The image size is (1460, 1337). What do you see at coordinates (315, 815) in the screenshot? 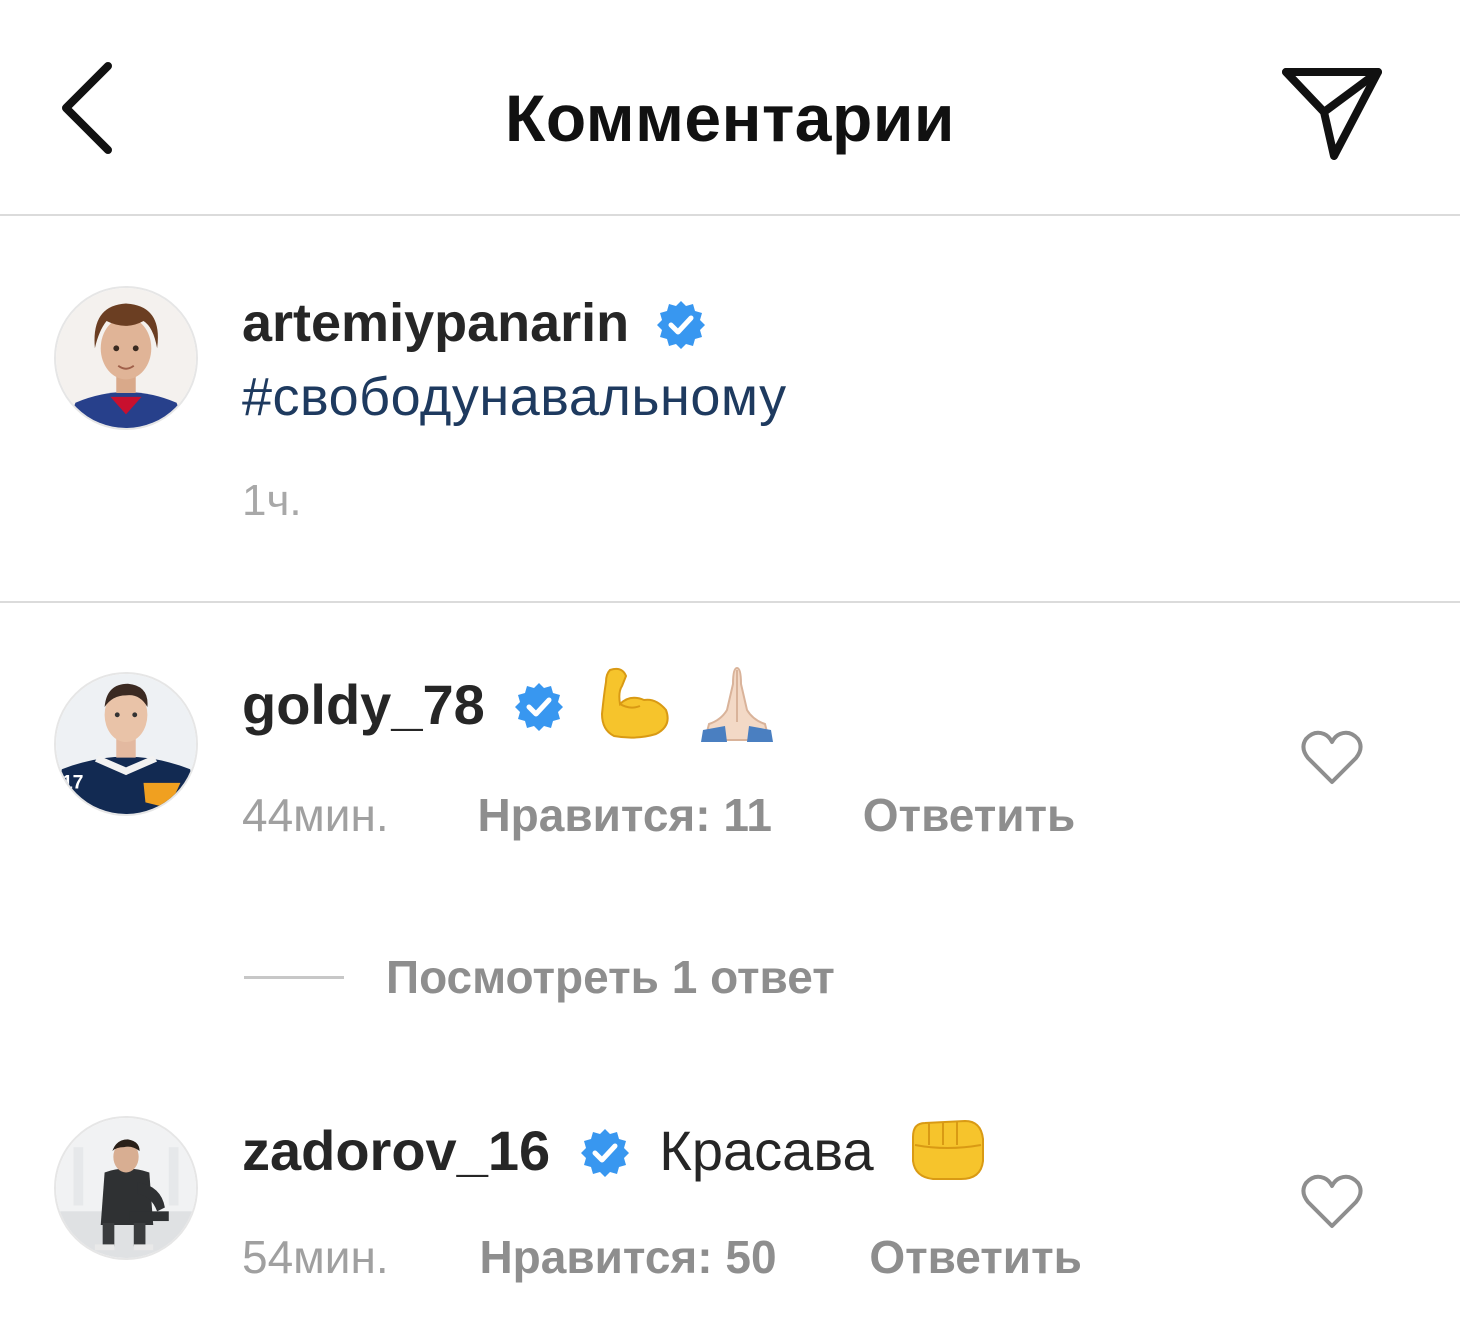
I see `comment-1-timestamp: 44мин.` at bounding box center [315, 815].